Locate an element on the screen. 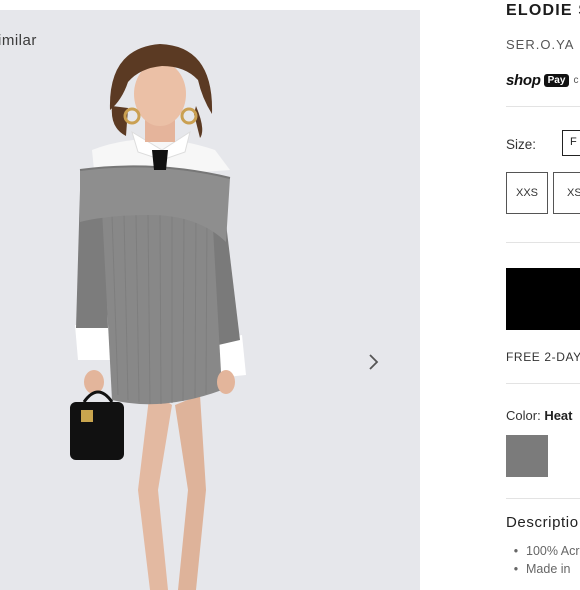 The image size is (580, 590). shop-pay-badge: shop Pay c is located at coordinates (542, 80).